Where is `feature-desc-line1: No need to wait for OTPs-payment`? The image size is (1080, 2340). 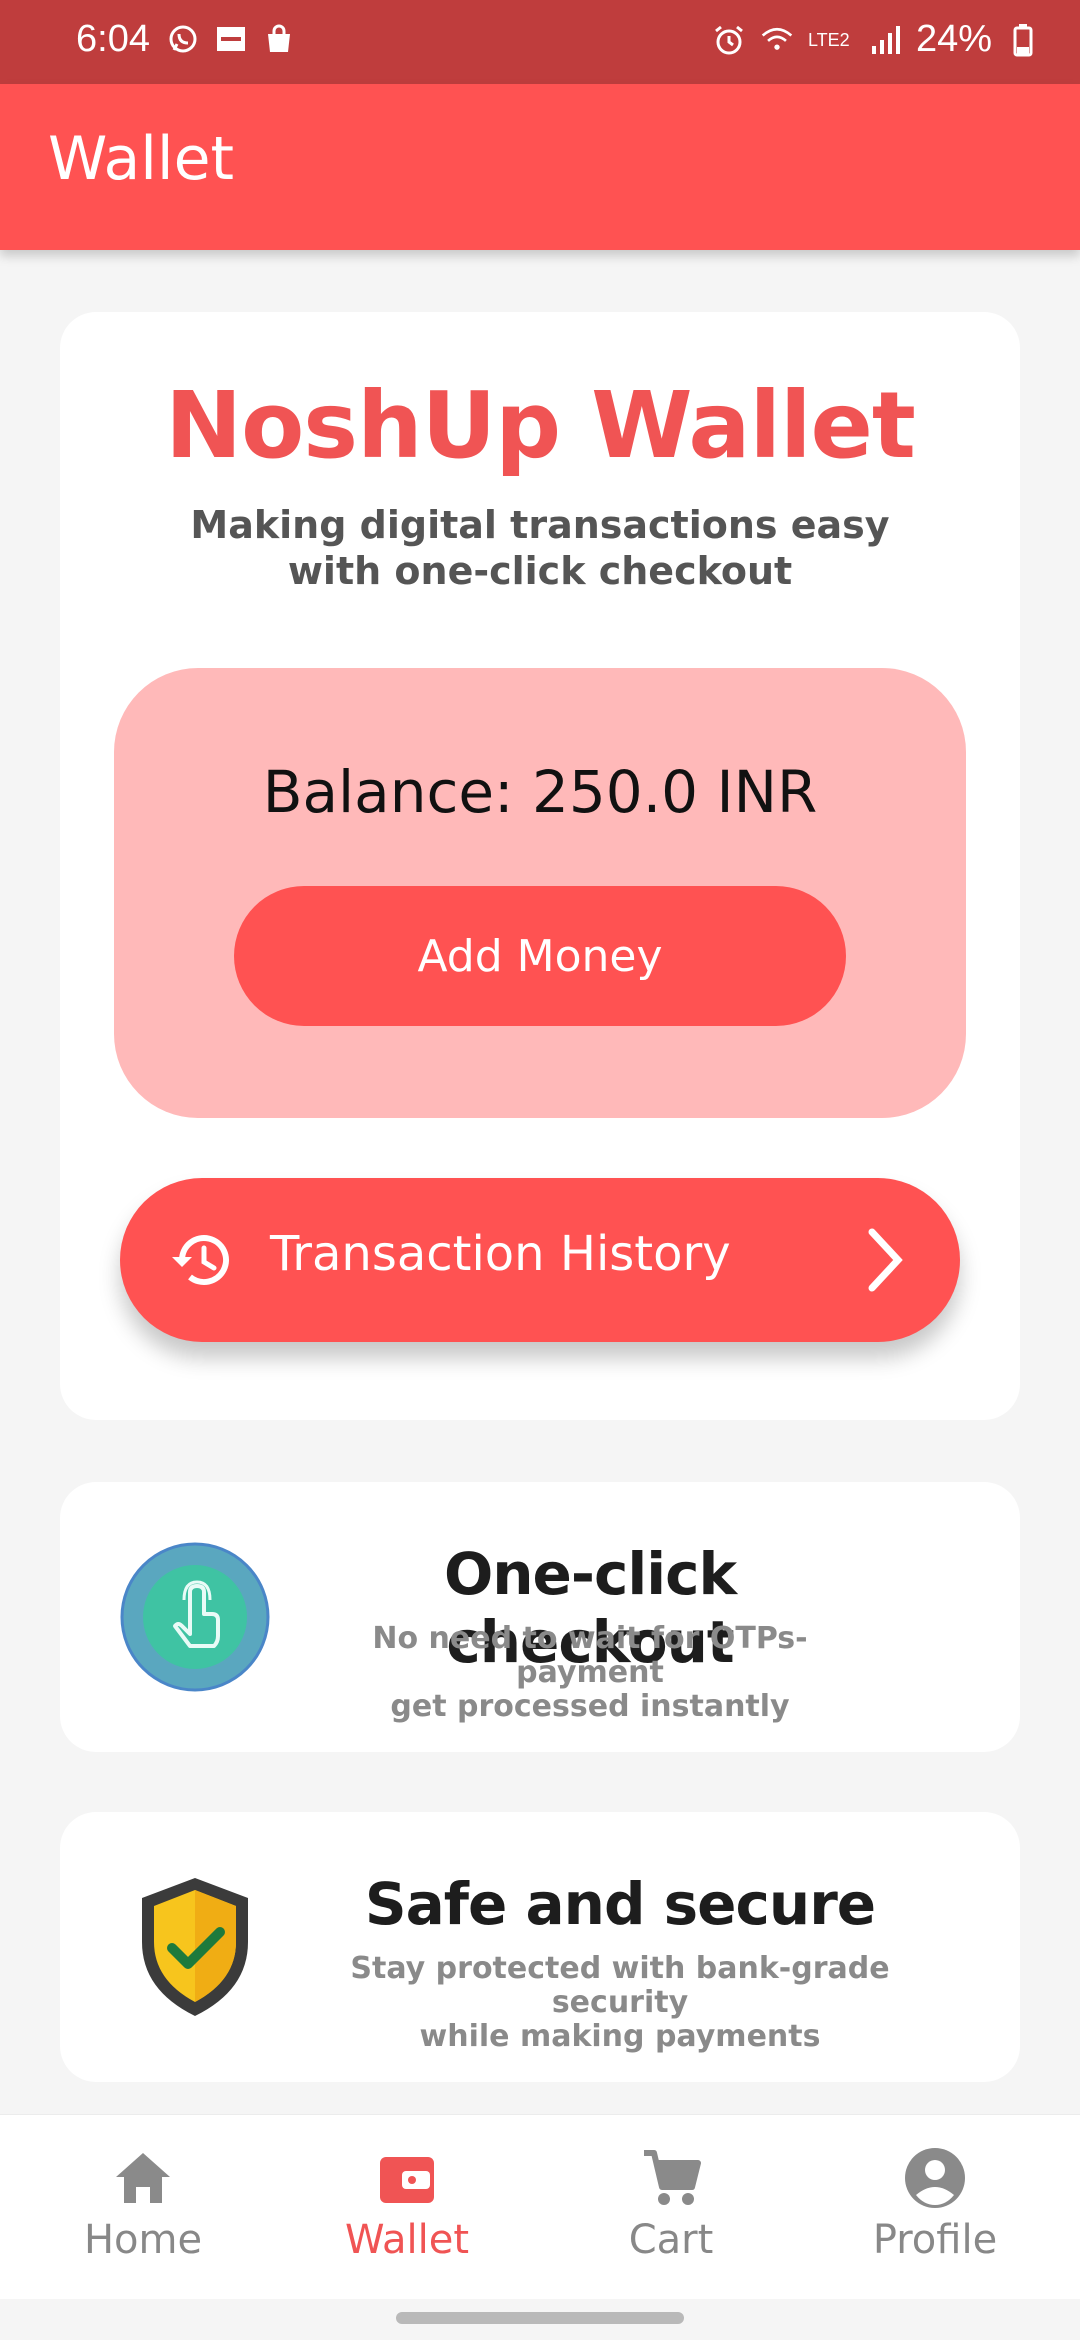 feature-desc-line1: No need to wait for OTPs-payment is located at coordinates (590, 1655).